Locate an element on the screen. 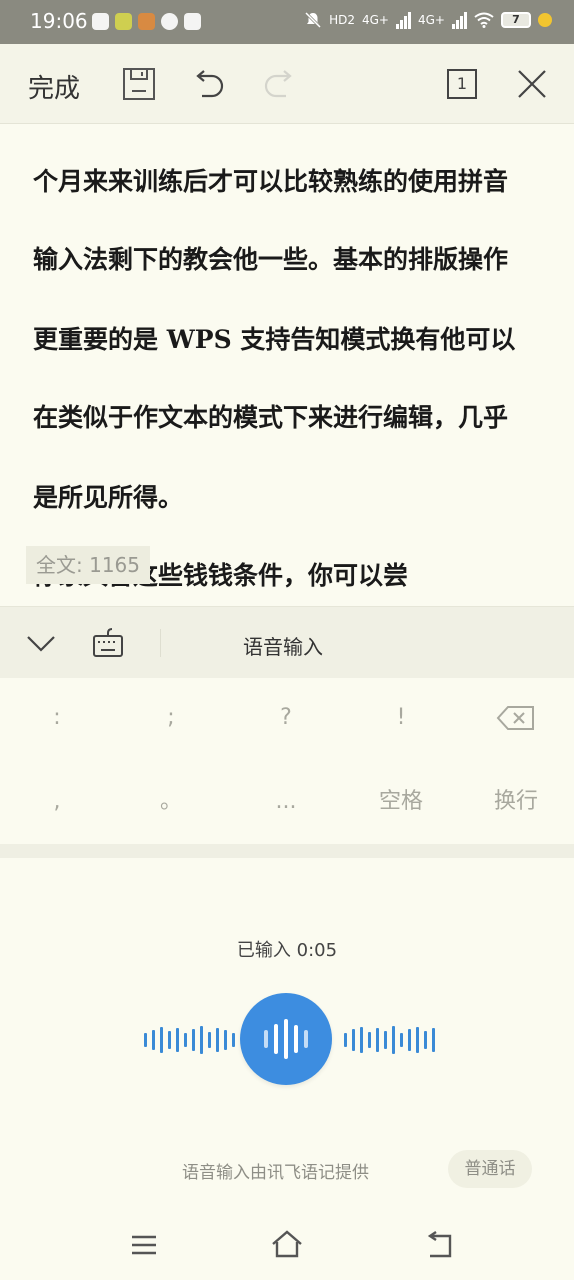 This screenshot has height=1280, width=574. voice-record-button is located at coordinates (286, 1039).